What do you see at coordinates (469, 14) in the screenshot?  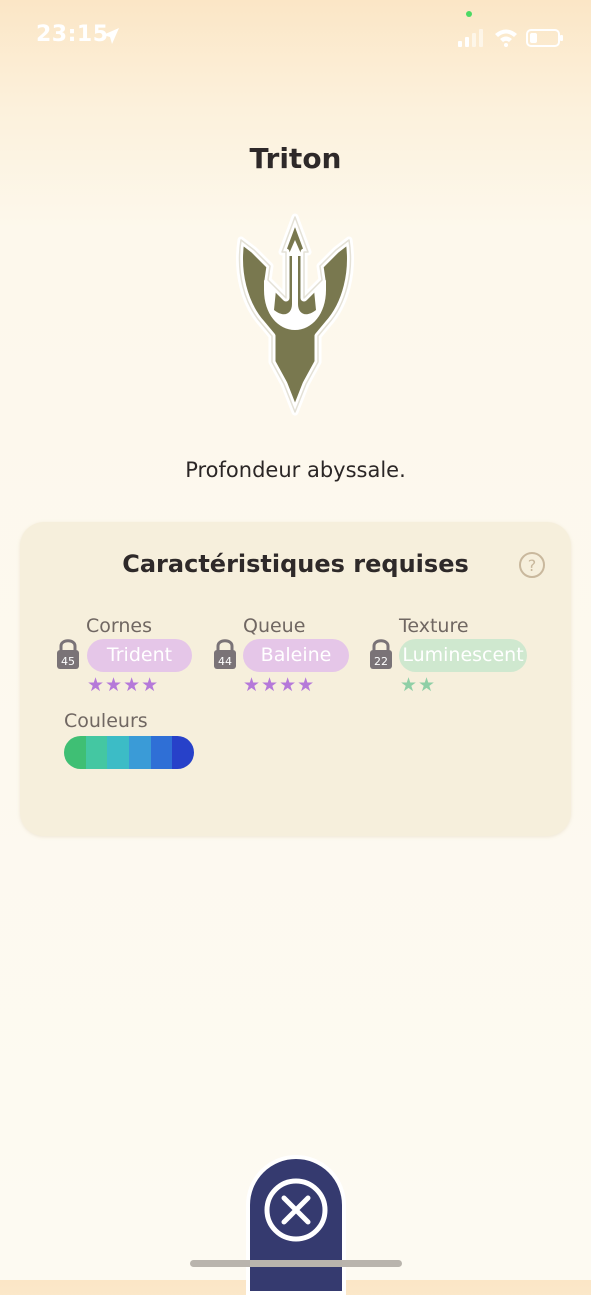 I see `privacy-indicator-dot` at bounding box center [469, 14].